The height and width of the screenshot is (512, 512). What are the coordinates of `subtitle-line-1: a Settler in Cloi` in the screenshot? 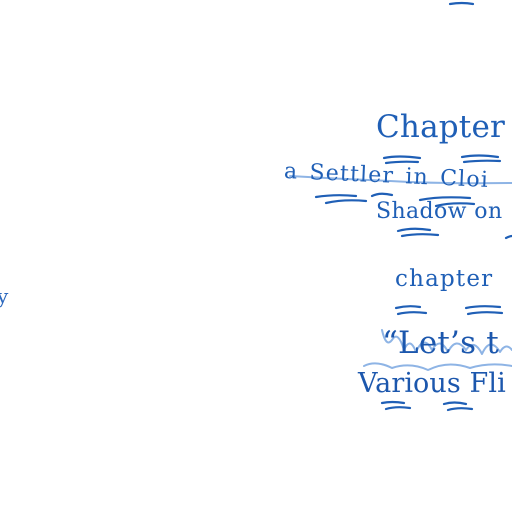 It's located at (386, 176).